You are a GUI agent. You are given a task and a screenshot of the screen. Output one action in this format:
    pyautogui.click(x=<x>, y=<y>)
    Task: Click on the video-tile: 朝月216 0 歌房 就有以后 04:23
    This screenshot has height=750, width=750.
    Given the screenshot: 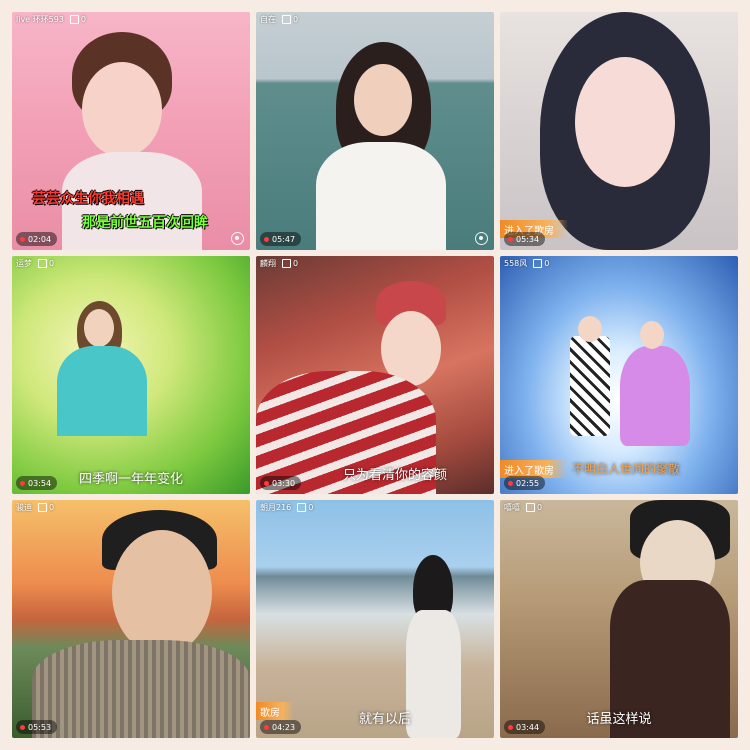 What is the action you would take?
    pyautogui.click(x=375, y=619)
    